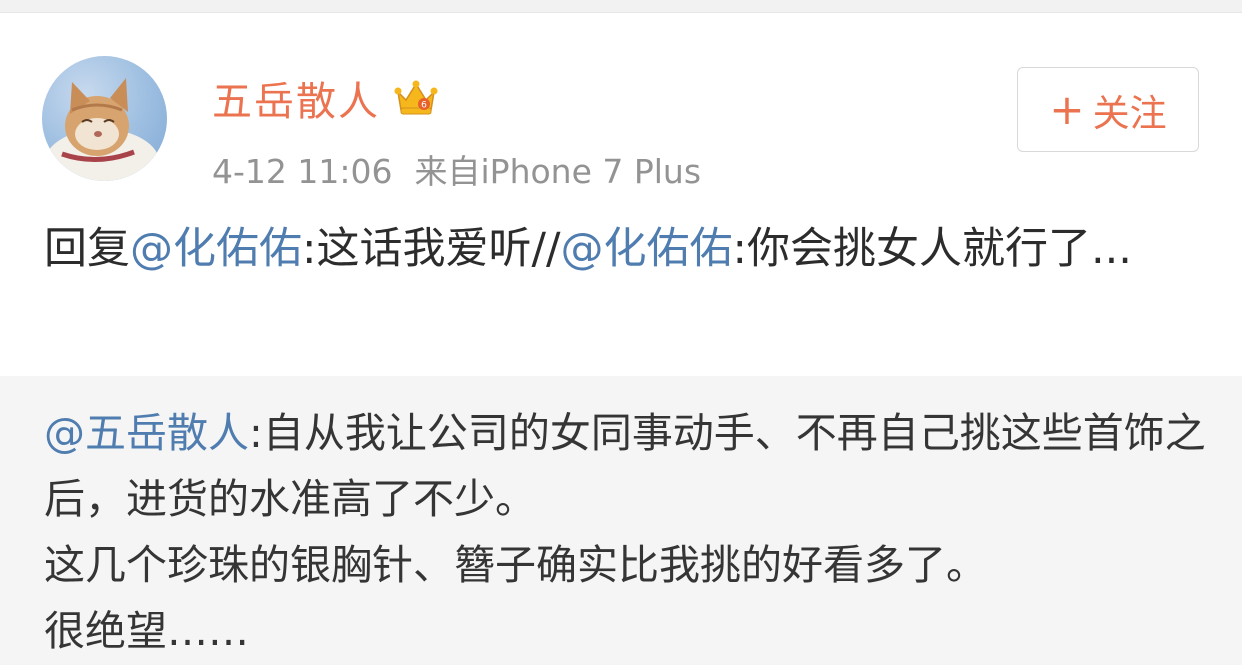 Image resolution: width=1242 pixels, height=665 pixels. Describe the element at coordinates (87, 249) in the screenshot. I see `reply-prefix: 回复` at that location.